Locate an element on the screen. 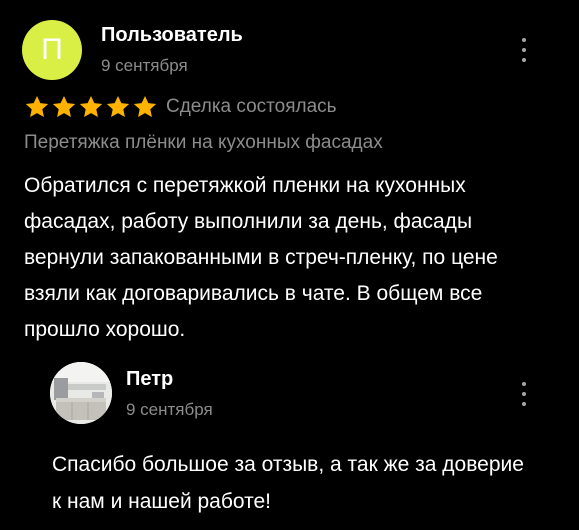  service-title: Перетяжка плёнки на кухонных фасадах is located at coordinates (203, 142).